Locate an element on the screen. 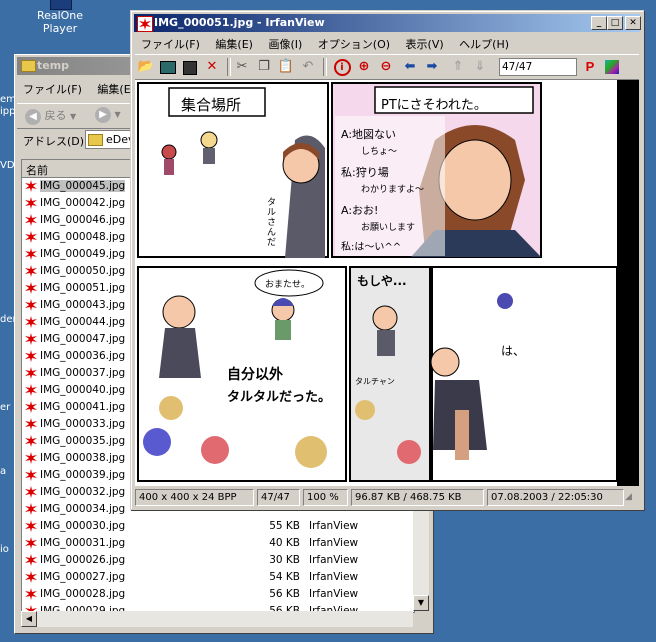  cut-icon: ✂ is located at coordinates (242, 67).